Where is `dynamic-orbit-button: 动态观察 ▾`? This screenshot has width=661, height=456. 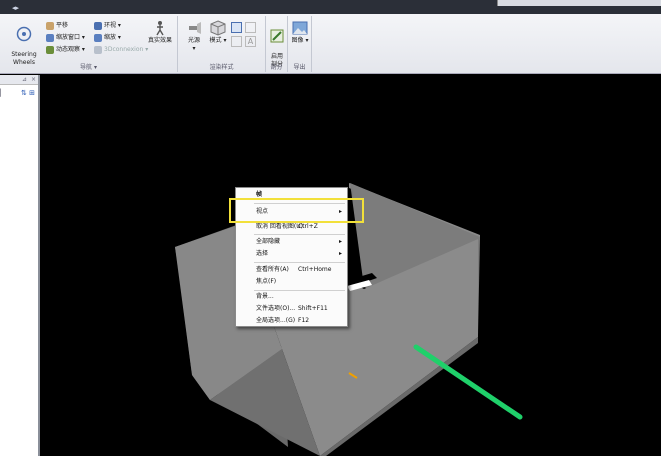 dynamic-orbit-button: 动态观察 ▾ is located at coordinates (65, 50).